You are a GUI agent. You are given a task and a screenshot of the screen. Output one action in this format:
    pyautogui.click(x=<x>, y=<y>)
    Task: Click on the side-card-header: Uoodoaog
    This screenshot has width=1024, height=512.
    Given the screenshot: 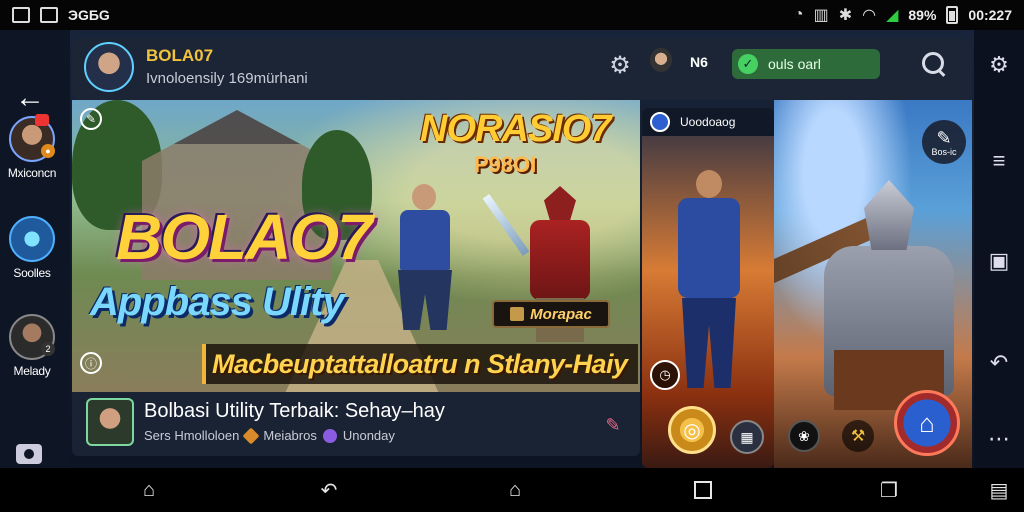 What is the action you would take?
    pyautogui.click(x=708, y=122)
    